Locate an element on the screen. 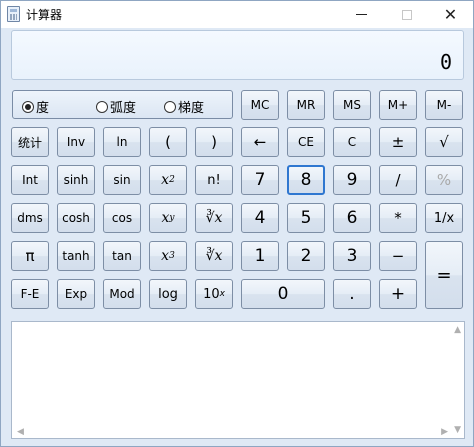 The width and height of the screenshot is (474, 447). ln-button: ln is located at coordinates (122, 142).